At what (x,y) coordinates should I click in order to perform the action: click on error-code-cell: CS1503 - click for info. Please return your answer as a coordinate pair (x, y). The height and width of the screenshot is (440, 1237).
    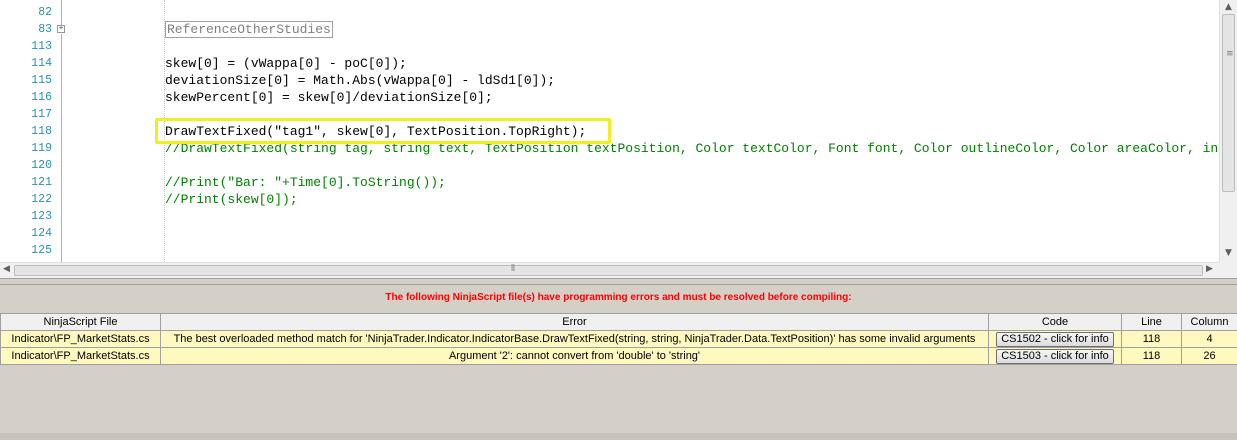
    Looking at the image, I should click on (1055, 356).